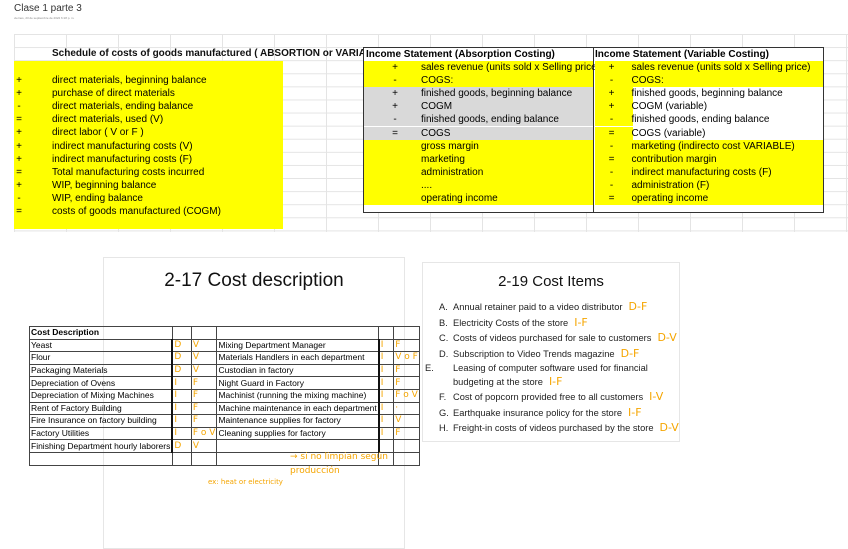 The image size is (848, 549). What do you see at coordinates (478, 107) in the screenshot?
I see `absorption-row: + COGM` at bounding box center [478, 107].